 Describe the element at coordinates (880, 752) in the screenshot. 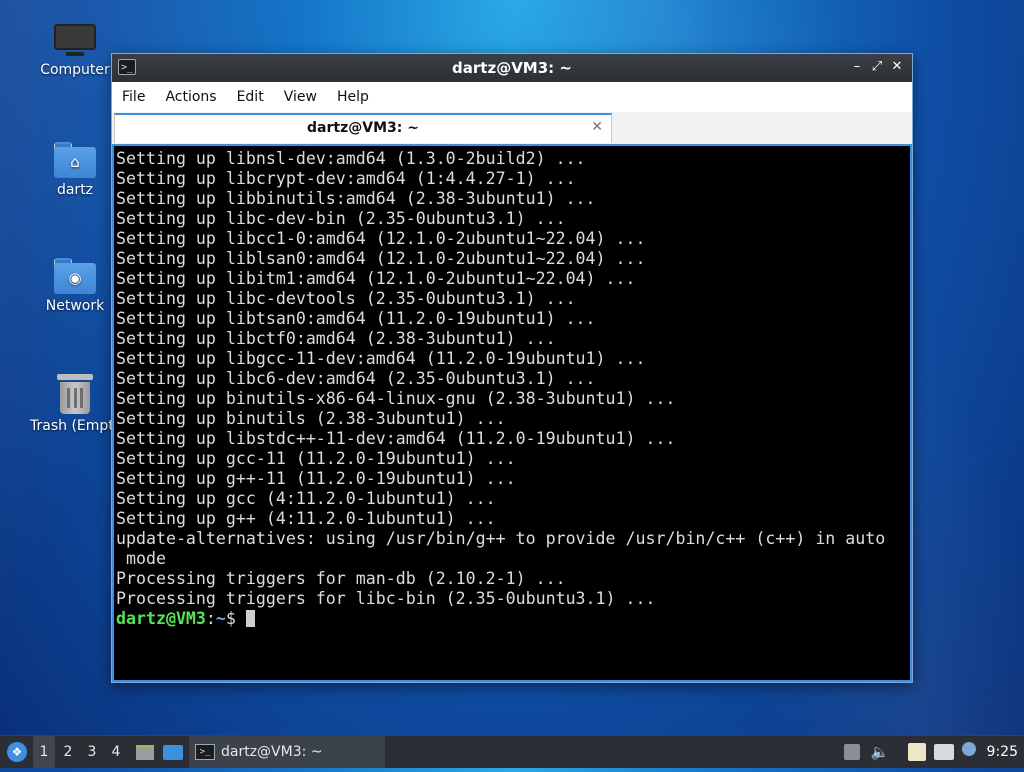

I see `volume-icon: 🔈` at that location.